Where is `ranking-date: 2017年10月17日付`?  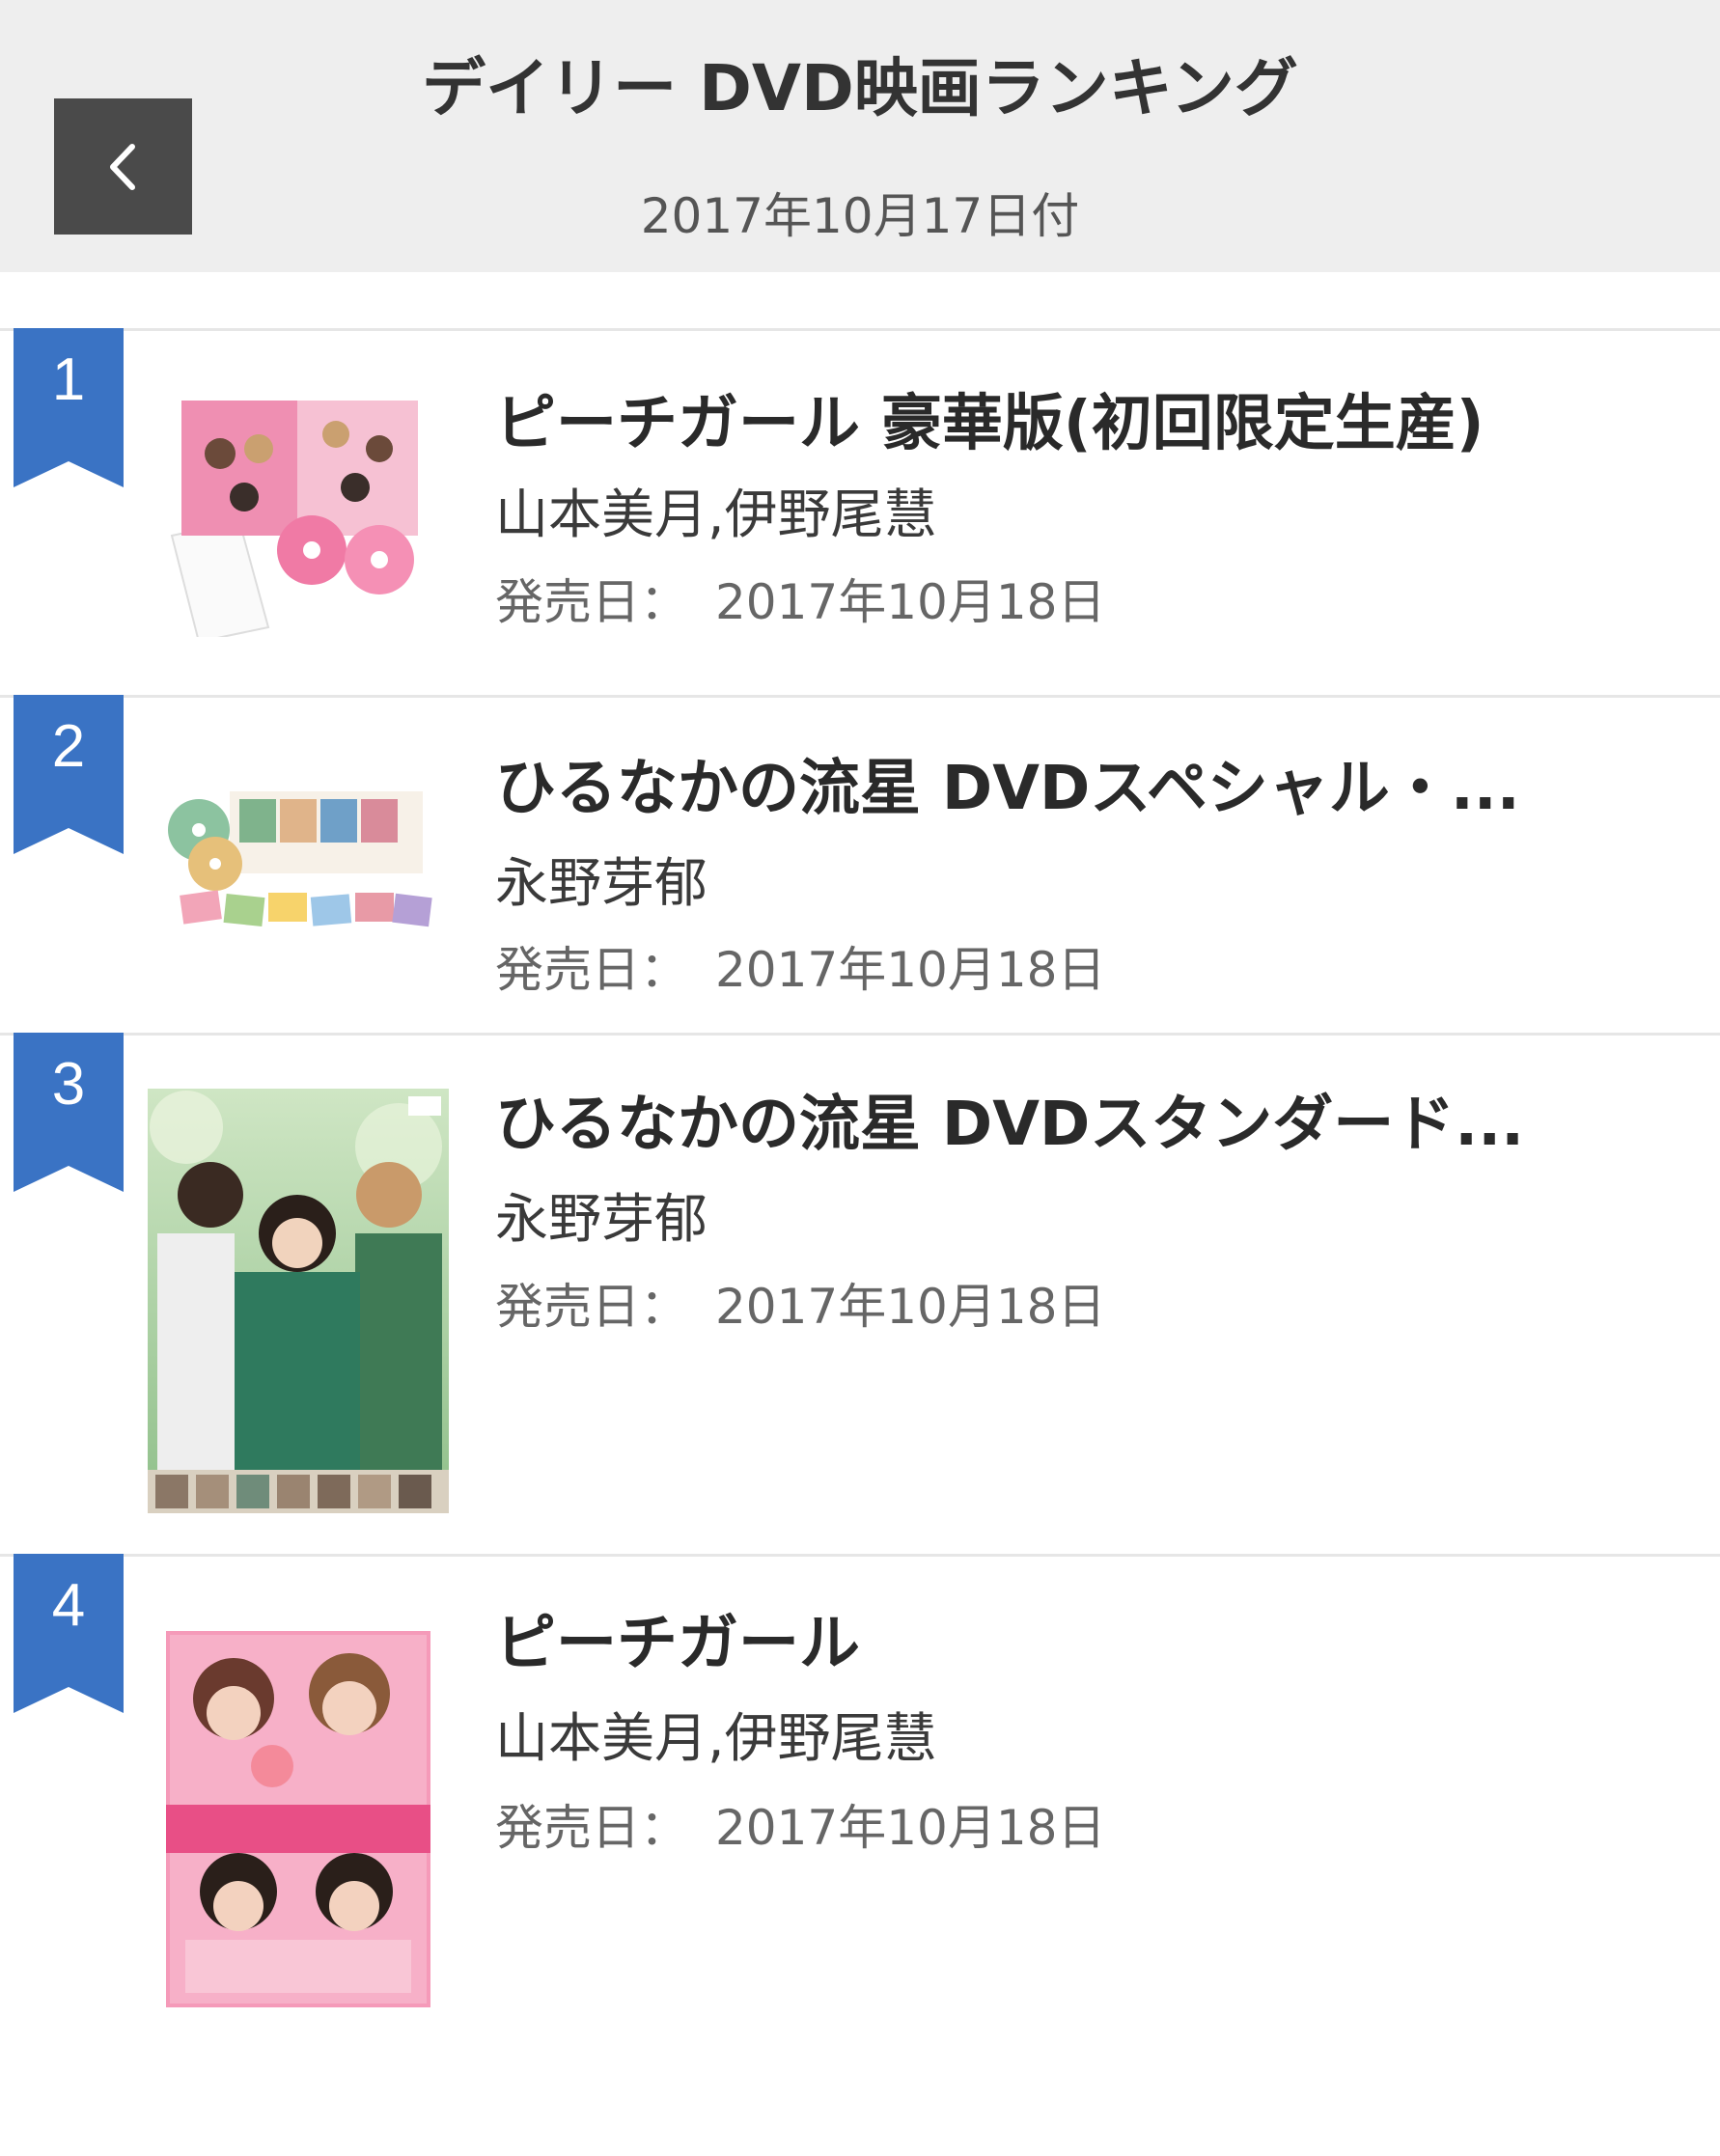
ranking-date: 2017年10月17日付 is located at coordinates (860, 216).